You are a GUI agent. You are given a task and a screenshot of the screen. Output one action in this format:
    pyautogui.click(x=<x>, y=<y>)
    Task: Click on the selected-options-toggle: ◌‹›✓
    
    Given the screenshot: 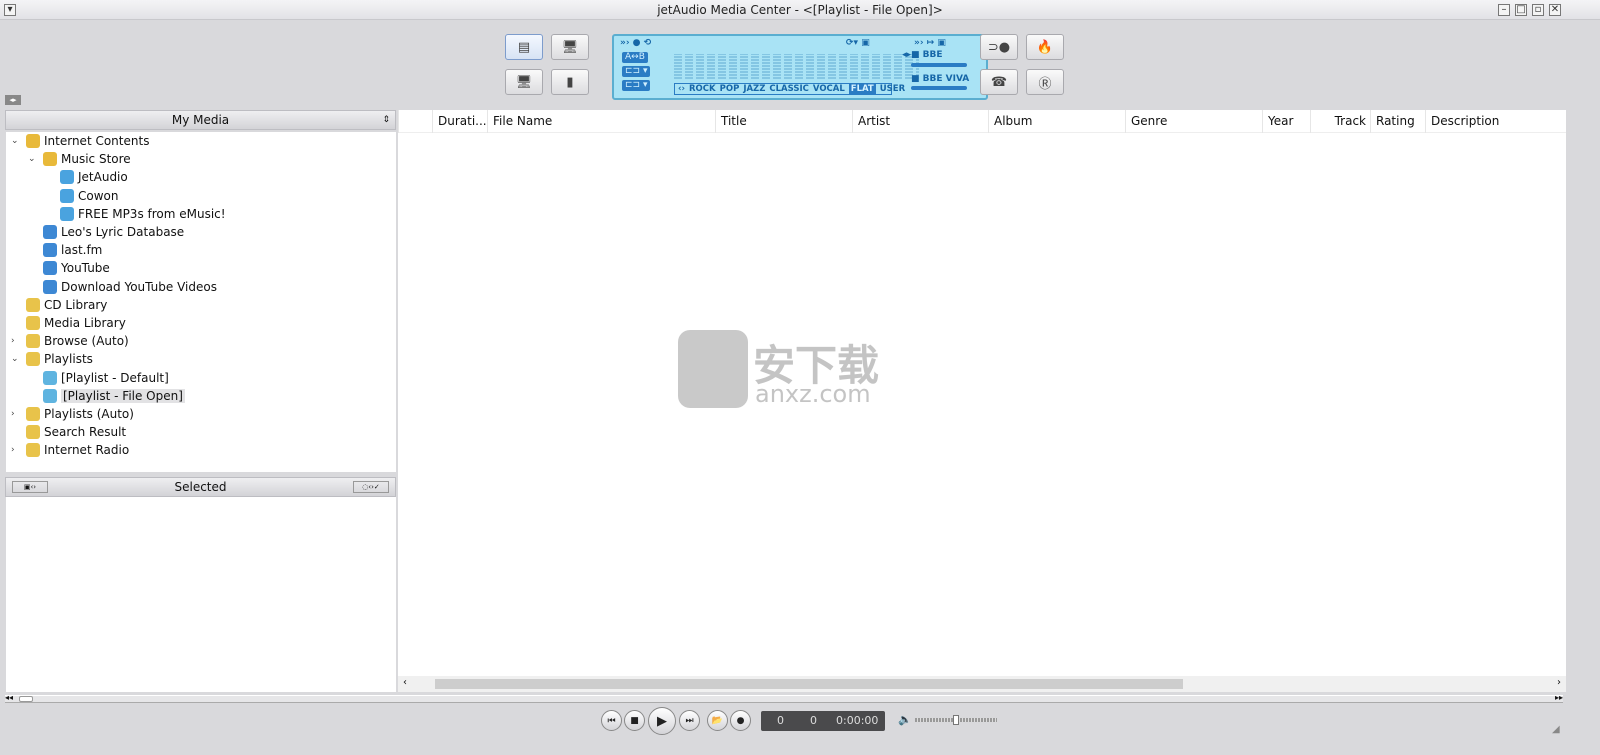 What is the action you would take?
    pyautogui.click(x=371, y=487)
    